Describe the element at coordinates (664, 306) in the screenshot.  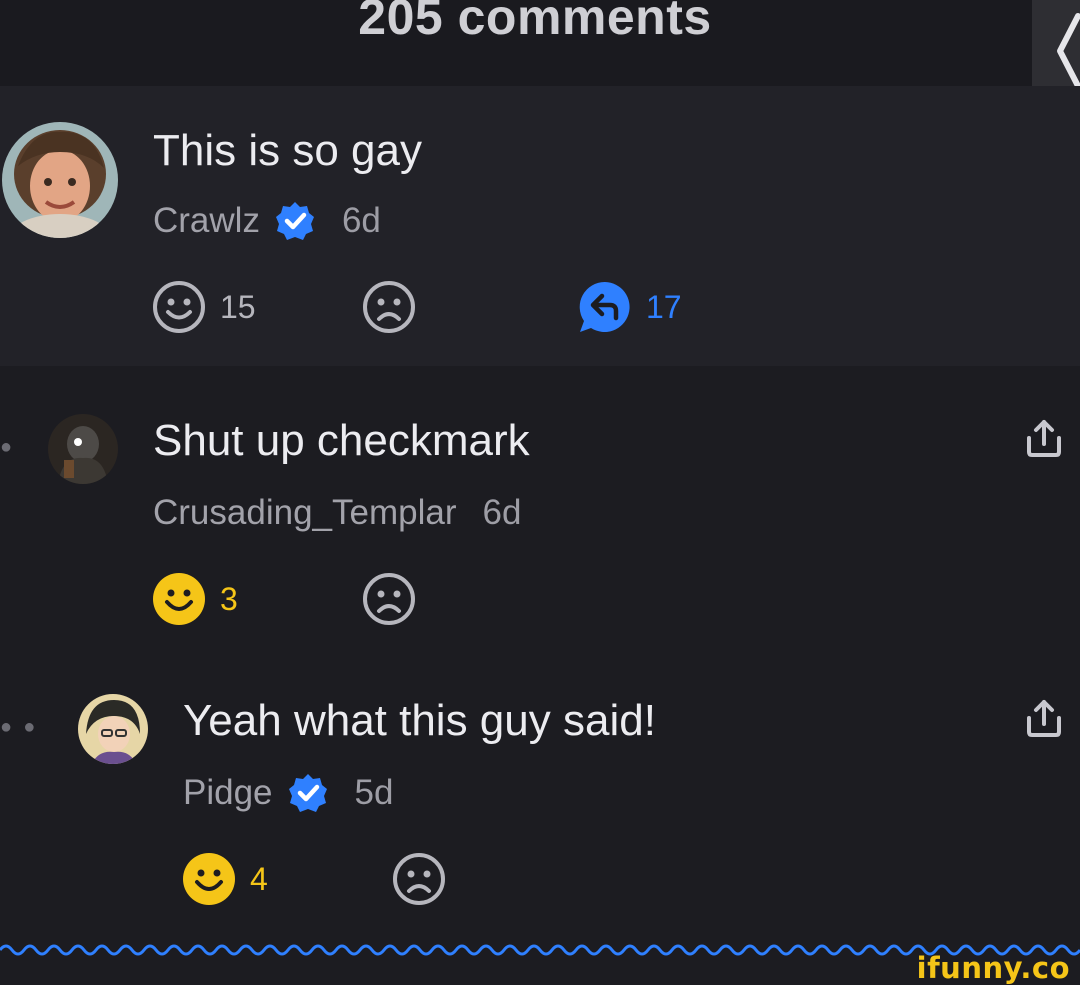
I see `reply-count: 17` at that location.